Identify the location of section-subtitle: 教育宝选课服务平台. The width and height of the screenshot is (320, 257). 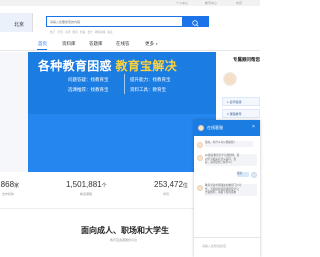
(124, 240).